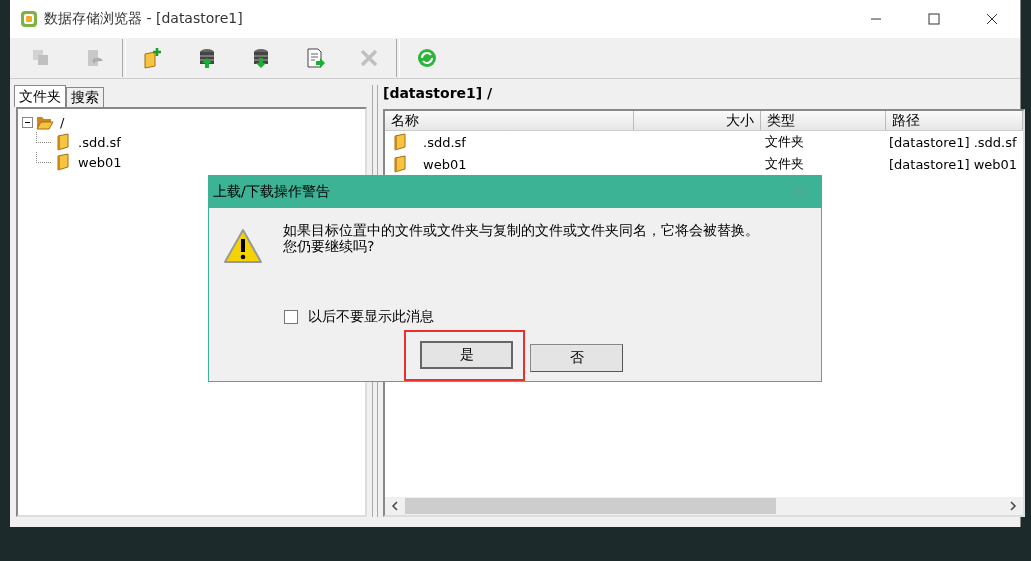 Image resolution: width=1031 pixels, height=561 pixels. What do you see at coordinates (85, 97) in the screenshot?
I see `tab: 搜索` at bounding box center [85, 97].